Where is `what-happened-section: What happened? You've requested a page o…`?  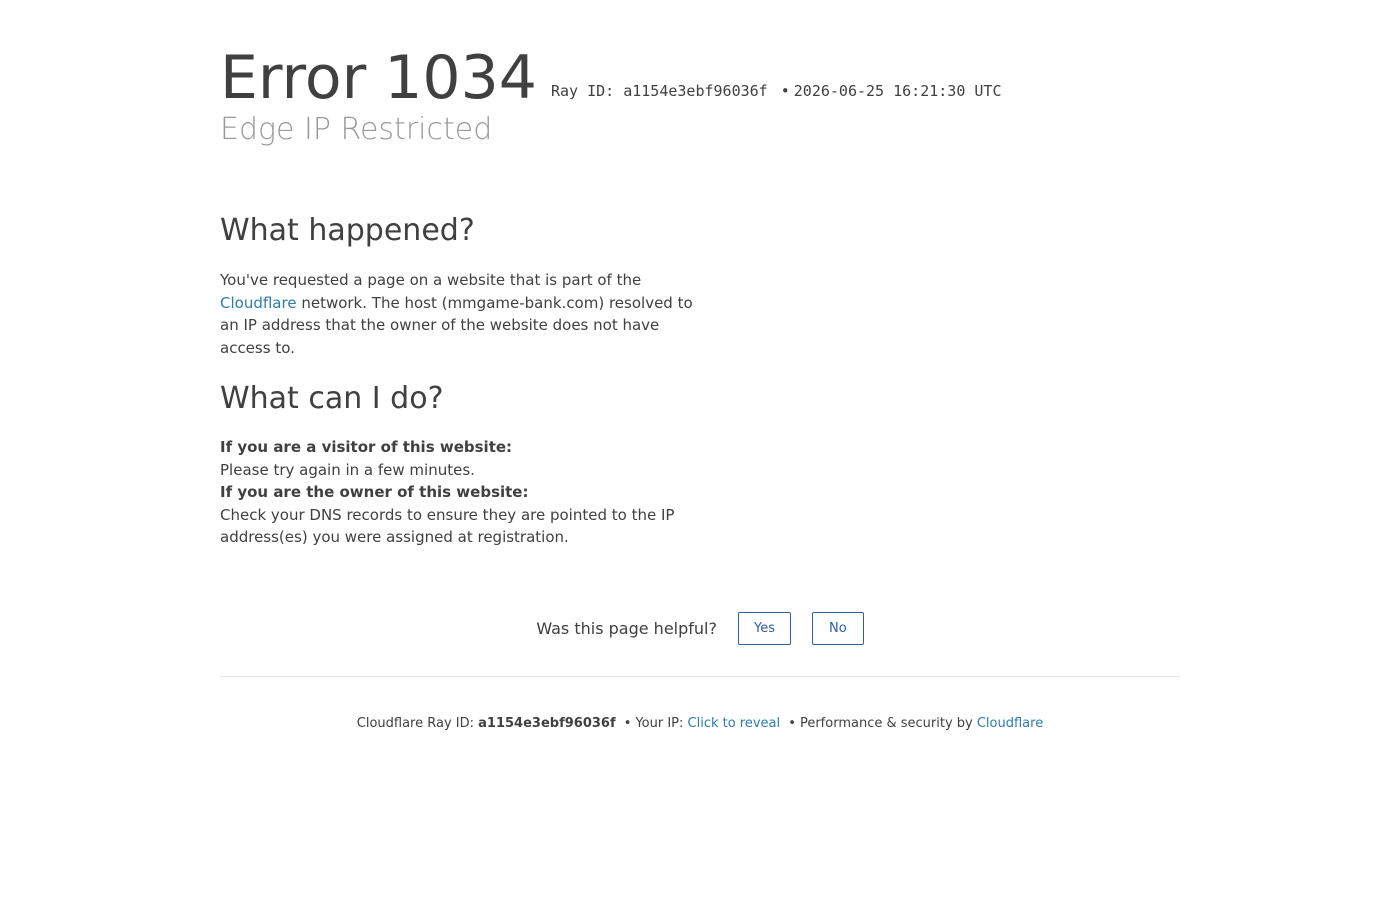
what-happened-section: What happened? You've requested a page o… is located at coordinates (460, 285).